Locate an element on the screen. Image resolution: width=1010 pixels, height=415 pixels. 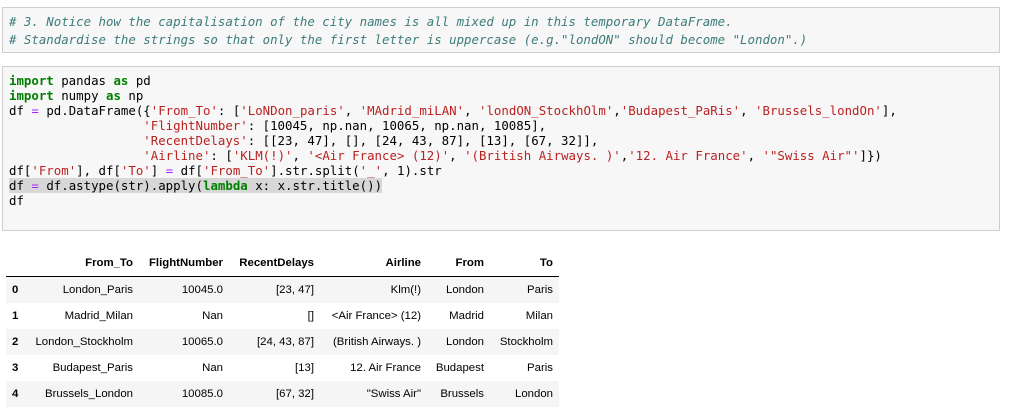
code-line-1: import pandas as pd is located at coordinates (80, 80).